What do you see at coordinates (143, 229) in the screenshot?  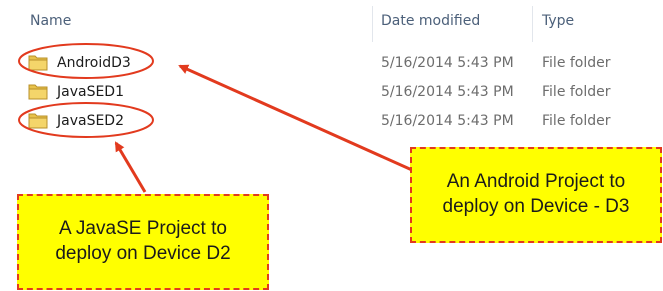 I see `callout-javase-line1: A JavaSE Project to` at bounding box center [143, 229].